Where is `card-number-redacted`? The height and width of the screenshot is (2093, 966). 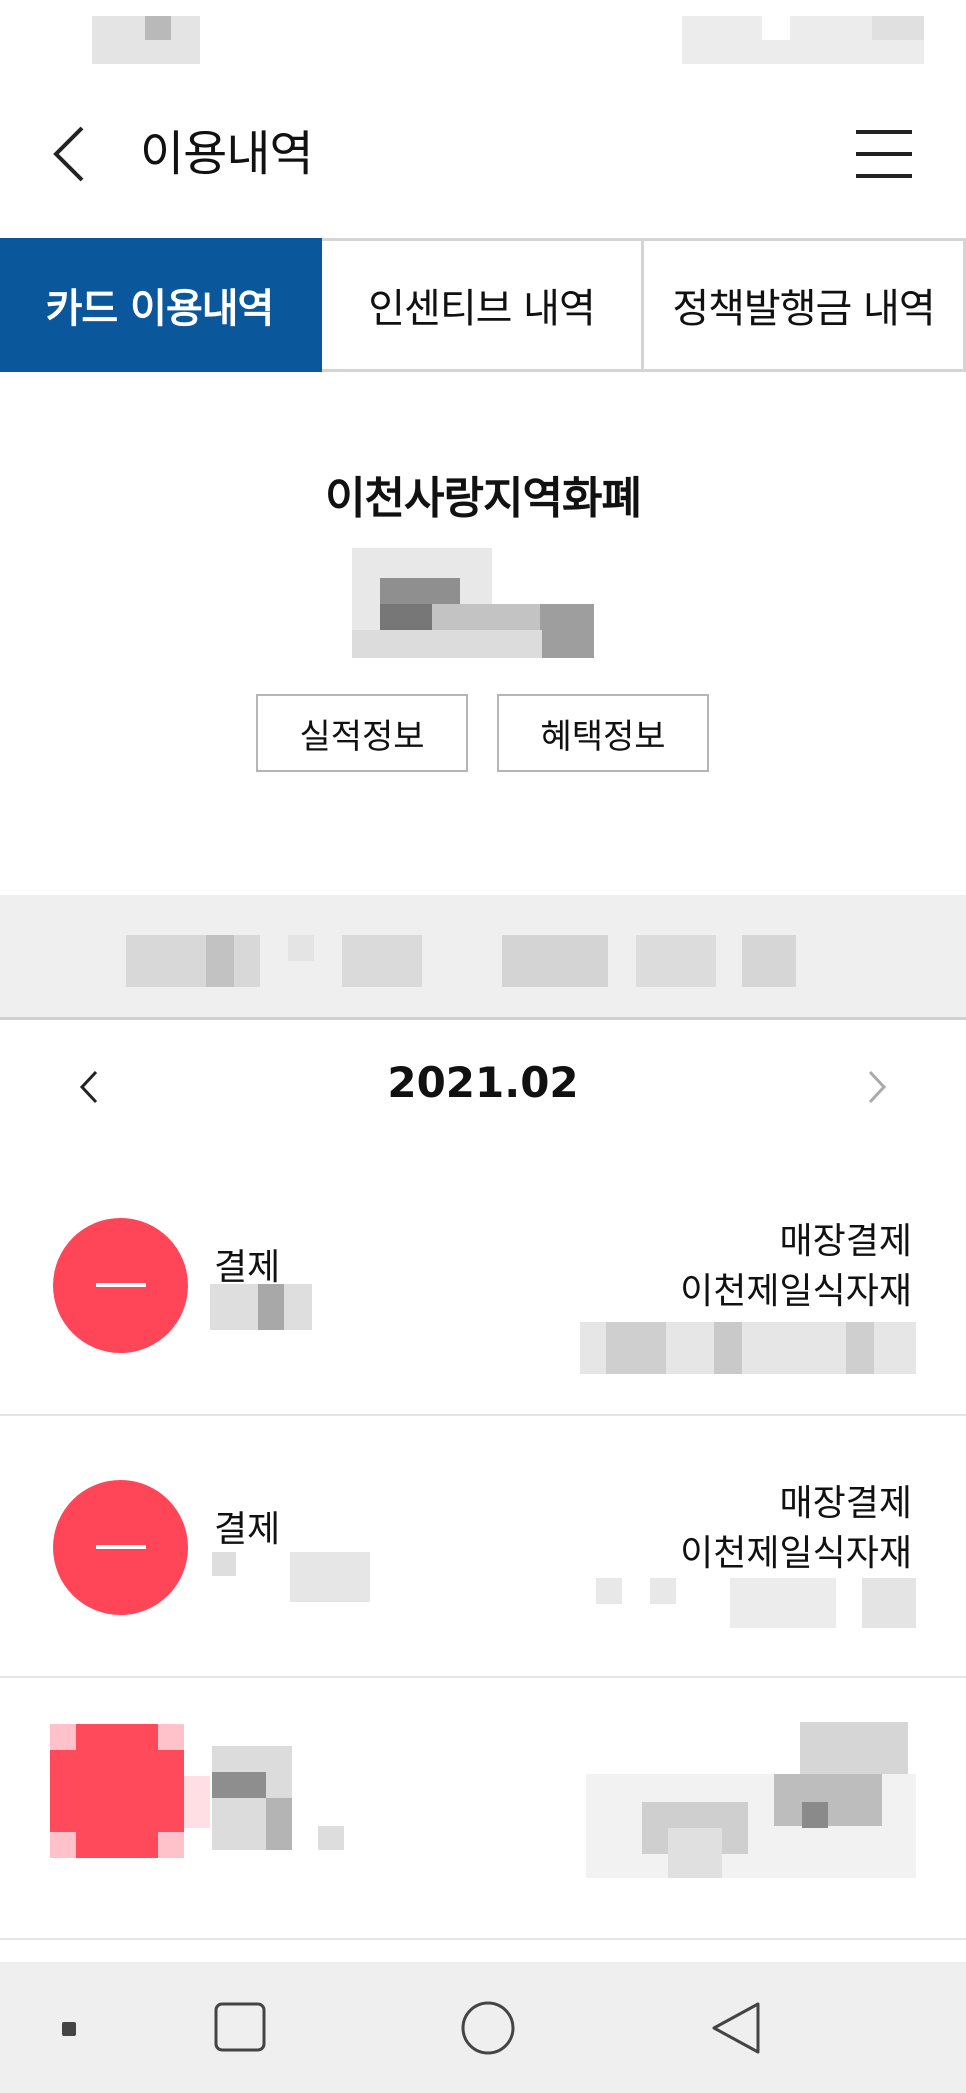
card-number-redacted is located at coordinates (473, 603).